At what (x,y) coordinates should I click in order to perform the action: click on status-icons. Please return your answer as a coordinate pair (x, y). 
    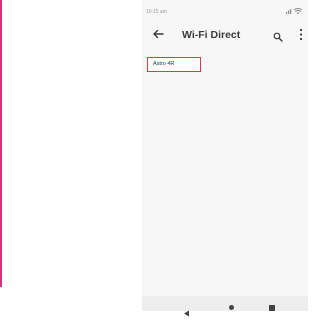
    Looking at the image, I should click on (294, 11).